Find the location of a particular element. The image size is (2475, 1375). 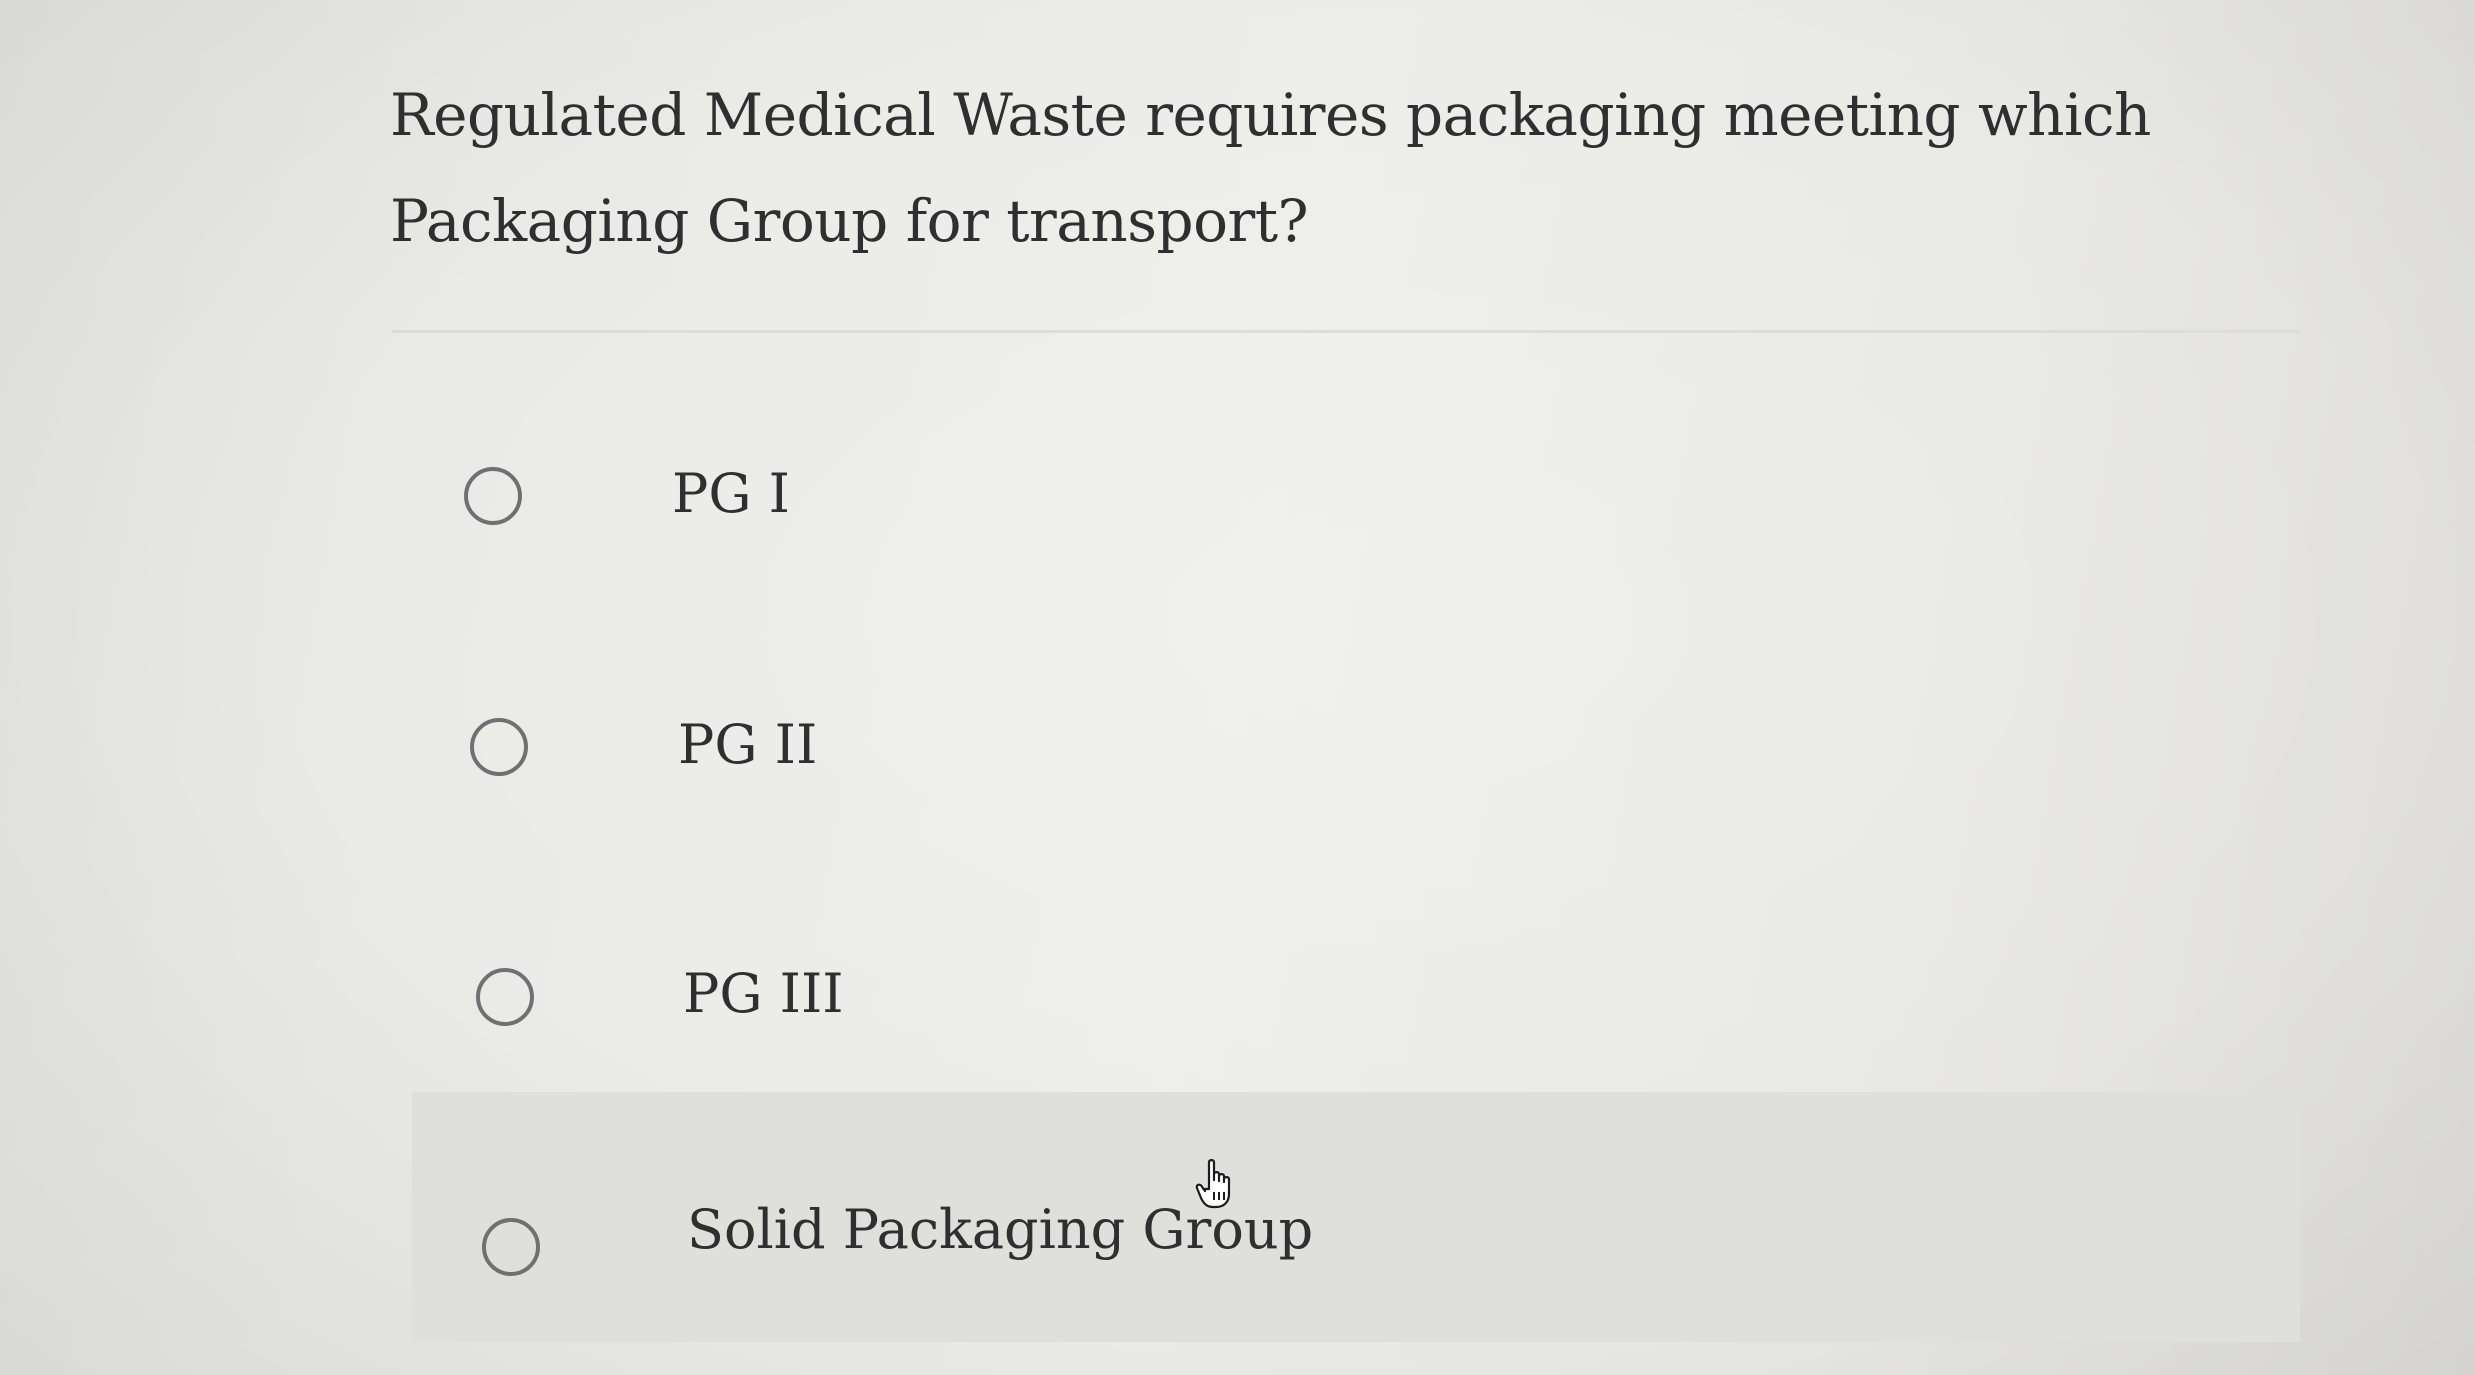

option-label-pg-1: PG I is located at coordinates (731, 493).